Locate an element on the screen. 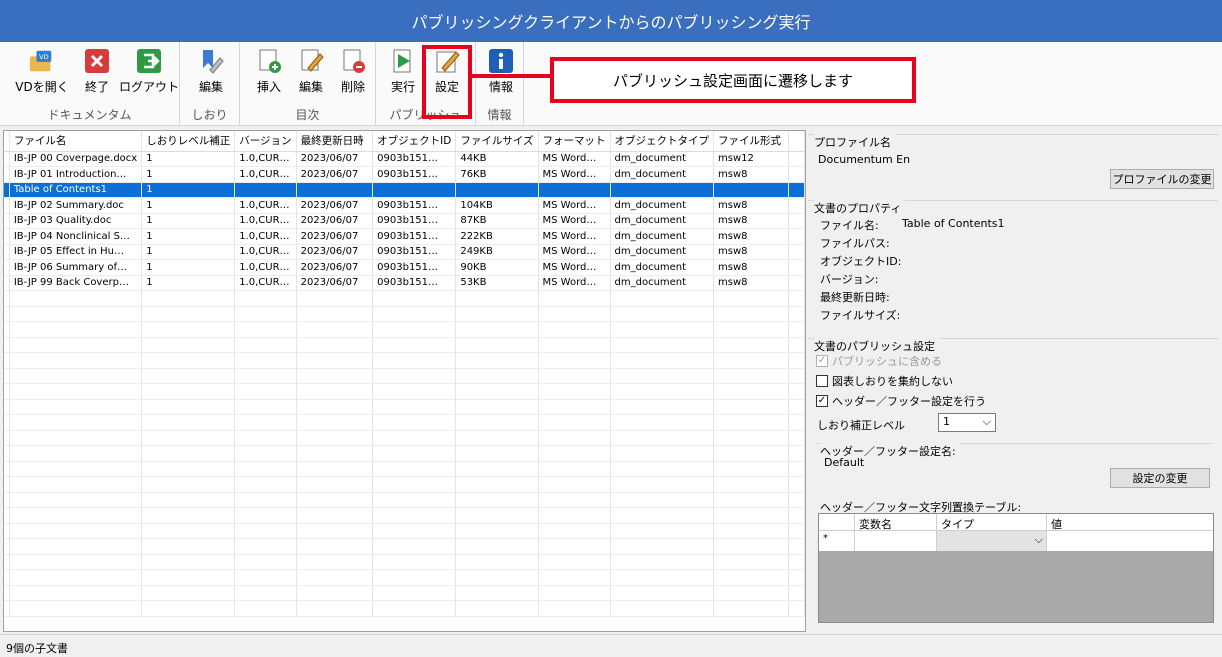 This screenshot has height=657, width=1222. header-footer-label: ヘッダー／フッター設定を行う is located at coordinates (909, 401).